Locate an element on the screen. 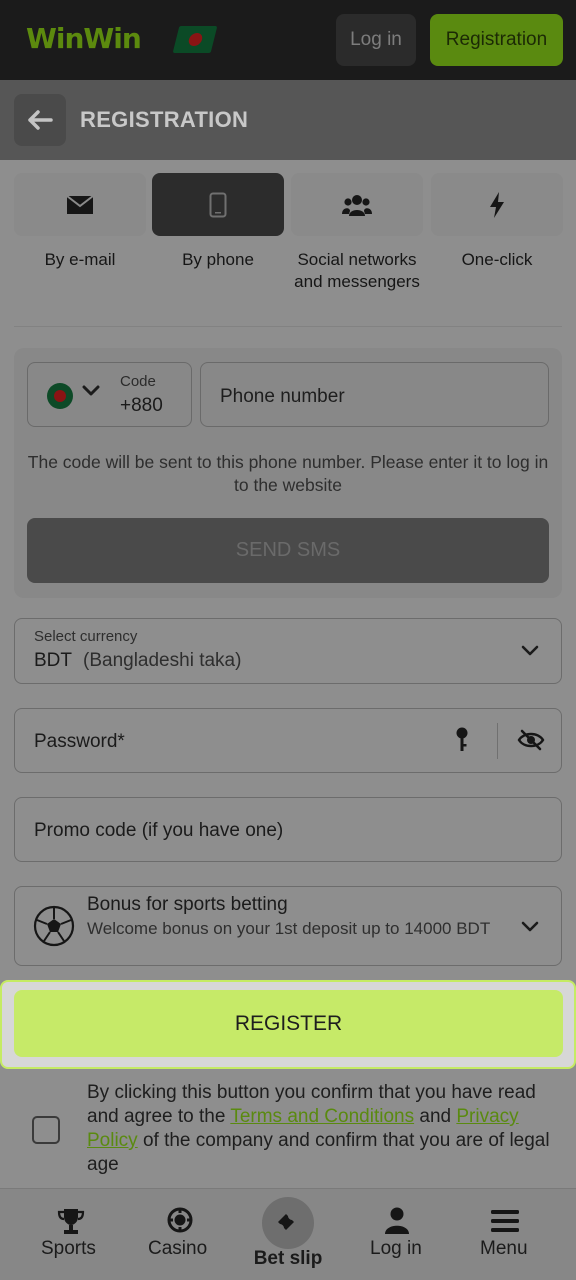 This screenshot has height=1280, width=576. page-title: REGISTRATION is located at coordinates (164, 119).